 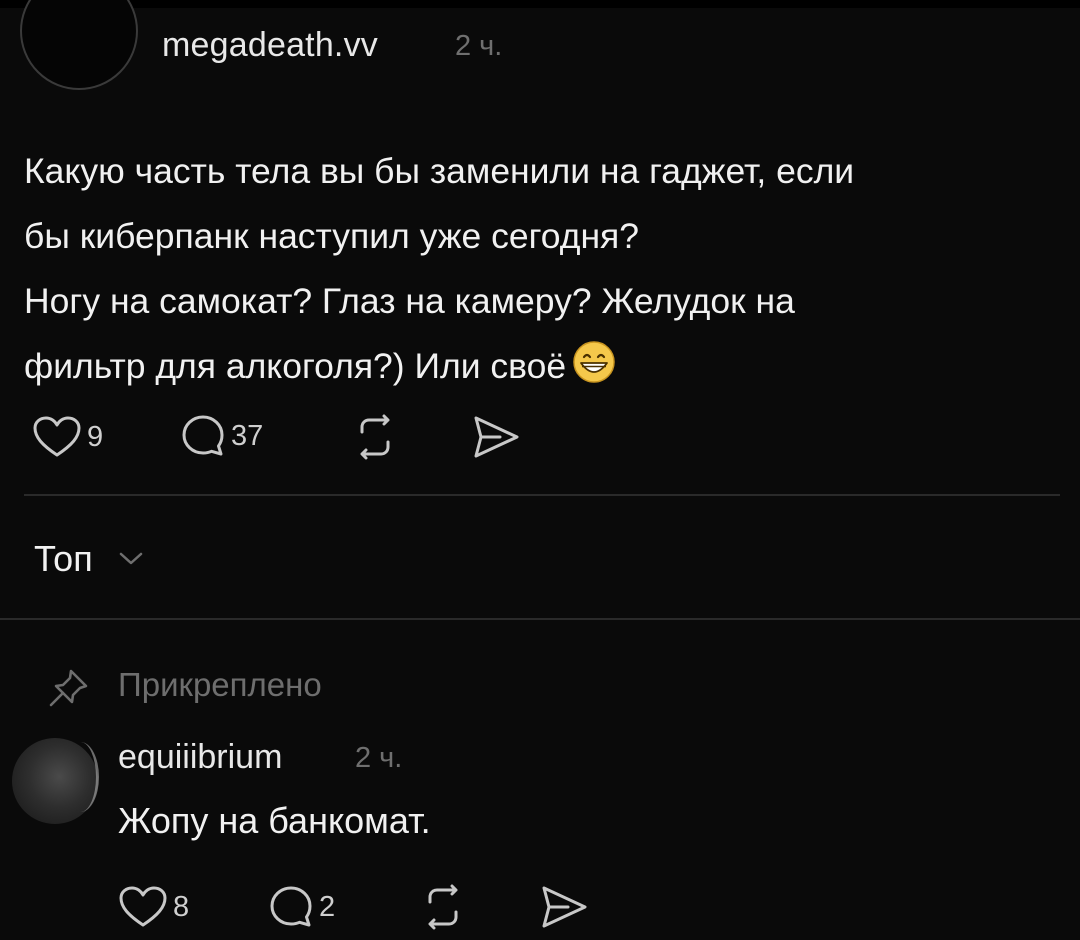 I want to click on chevron-down-icon, so click(x=131, y=561).